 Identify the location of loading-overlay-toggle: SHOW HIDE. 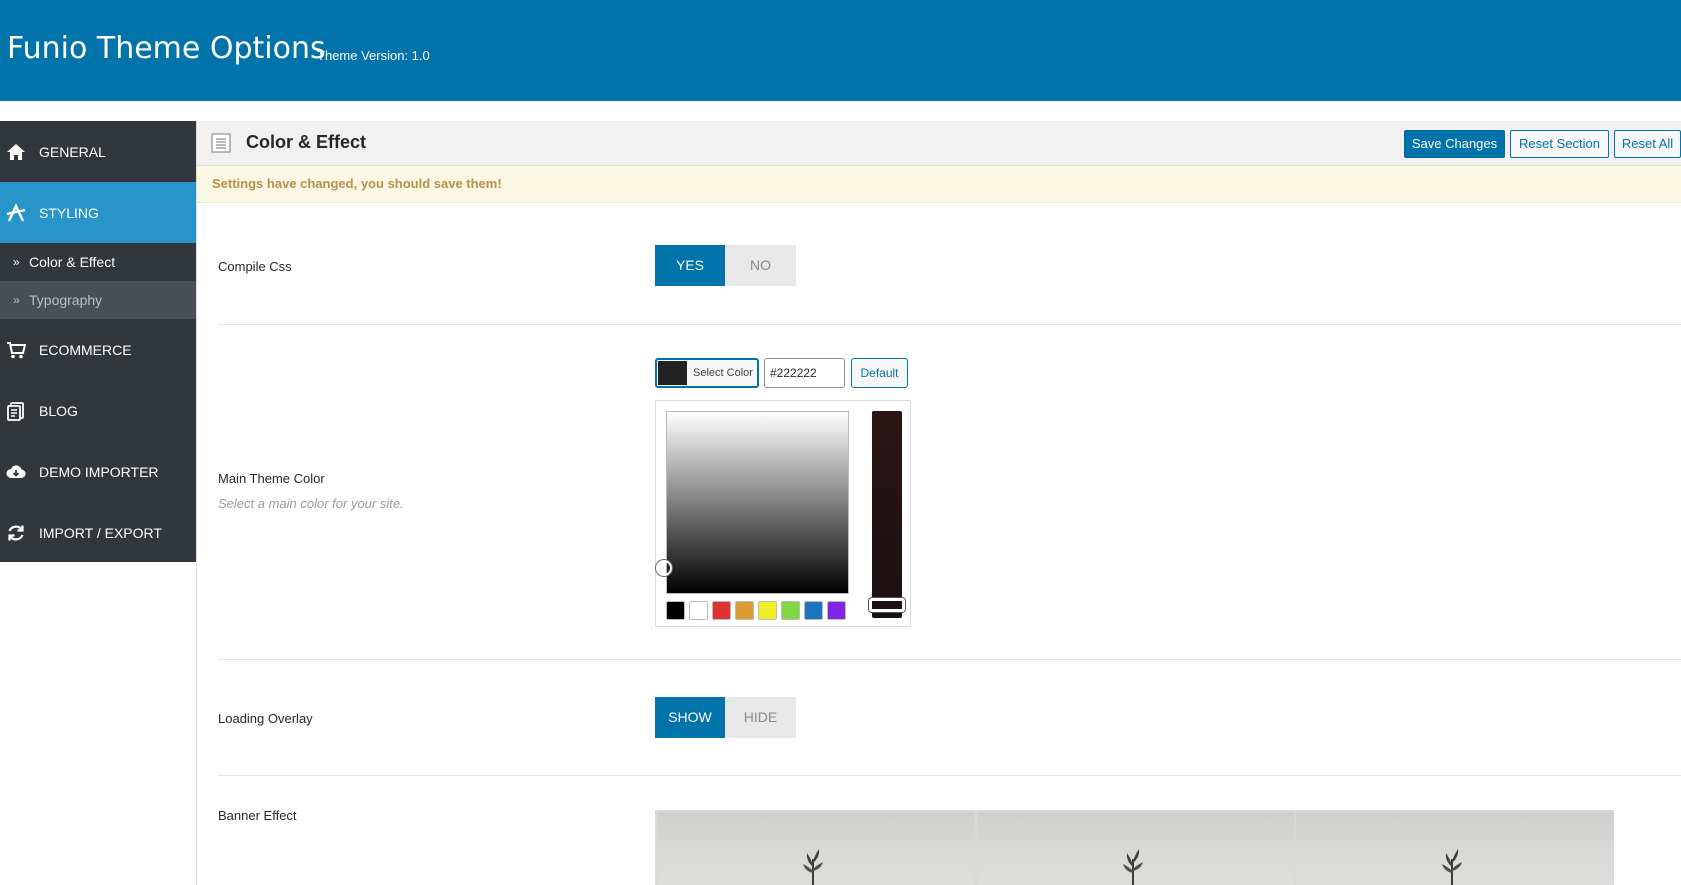
(725, 717).